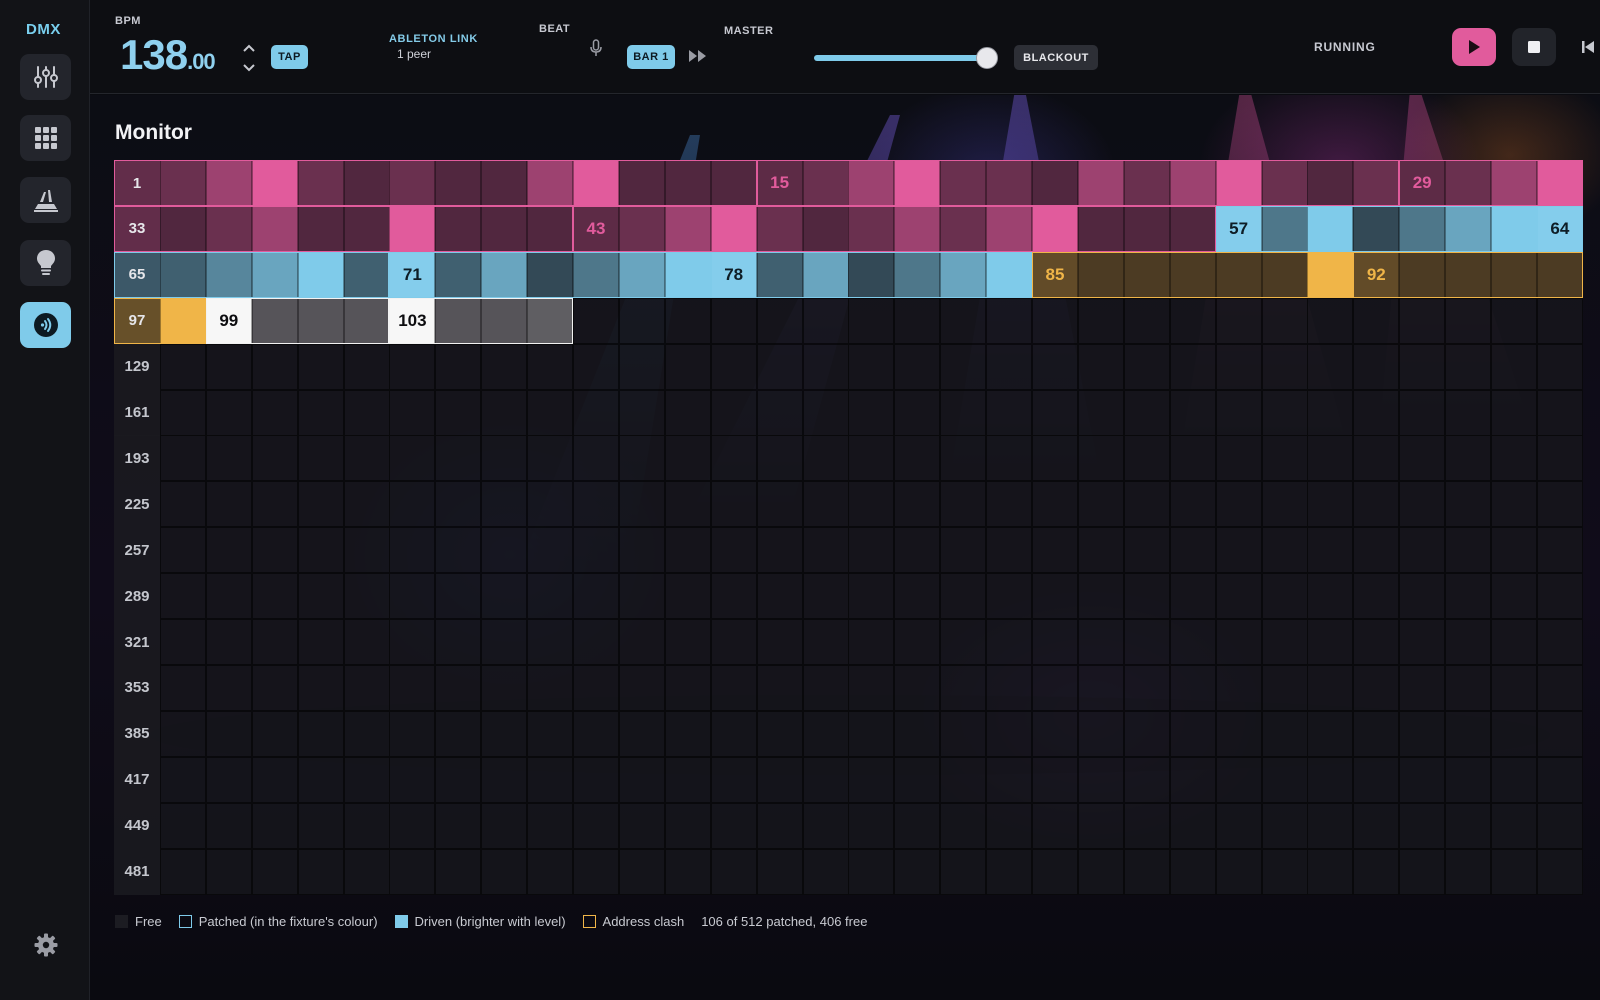  Describe the element at coordinates (779, 183) in the screenshot. I see `fixture-start-cell: 15` at that location.